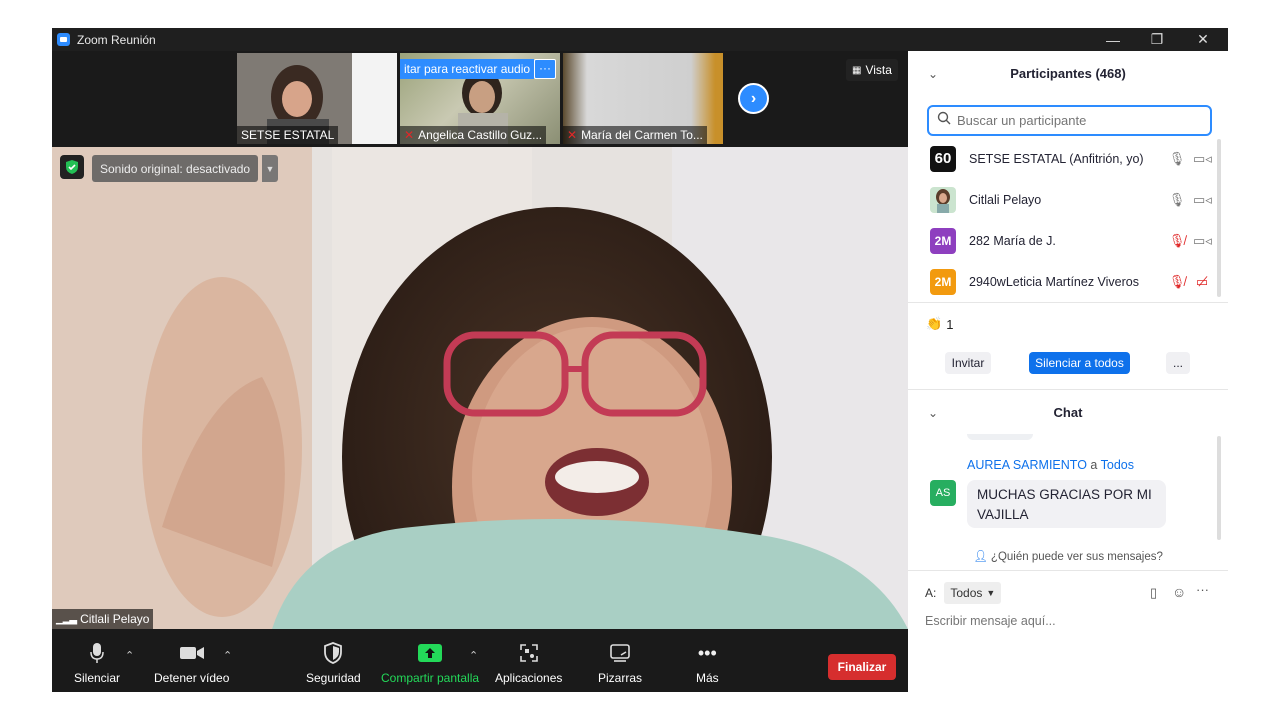 This screenshot has height=720, width=1280. What do you see at coordinates (430, 678) in the screenshot?
I see `share-screen-label: Compartir pantalla` at bounding box center [430, 678].